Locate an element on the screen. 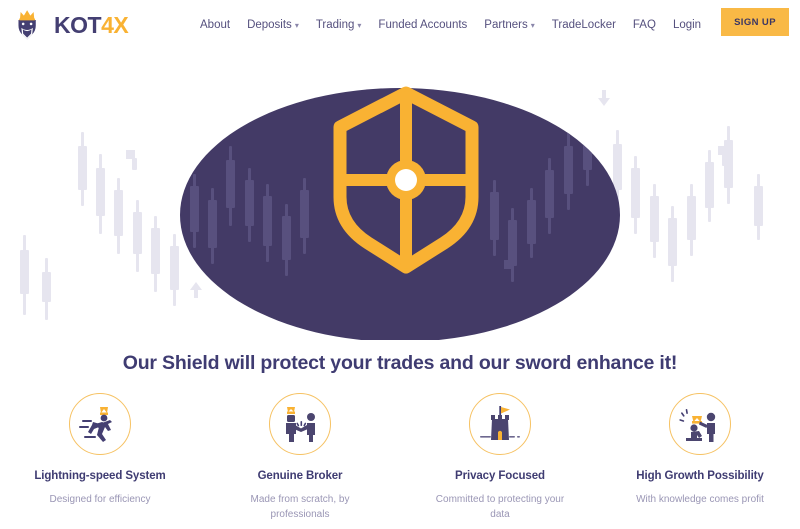  candles-left-outer is located at coordinates (99, 226).